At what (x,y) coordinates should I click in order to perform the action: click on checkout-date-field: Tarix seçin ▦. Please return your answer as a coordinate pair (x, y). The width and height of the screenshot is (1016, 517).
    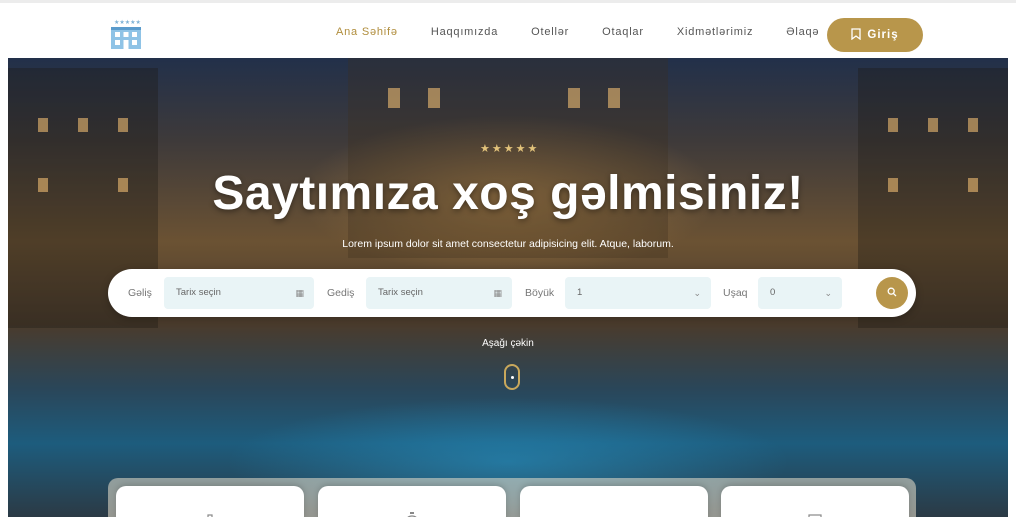
    Looking at the image, I should click on (439, 293).